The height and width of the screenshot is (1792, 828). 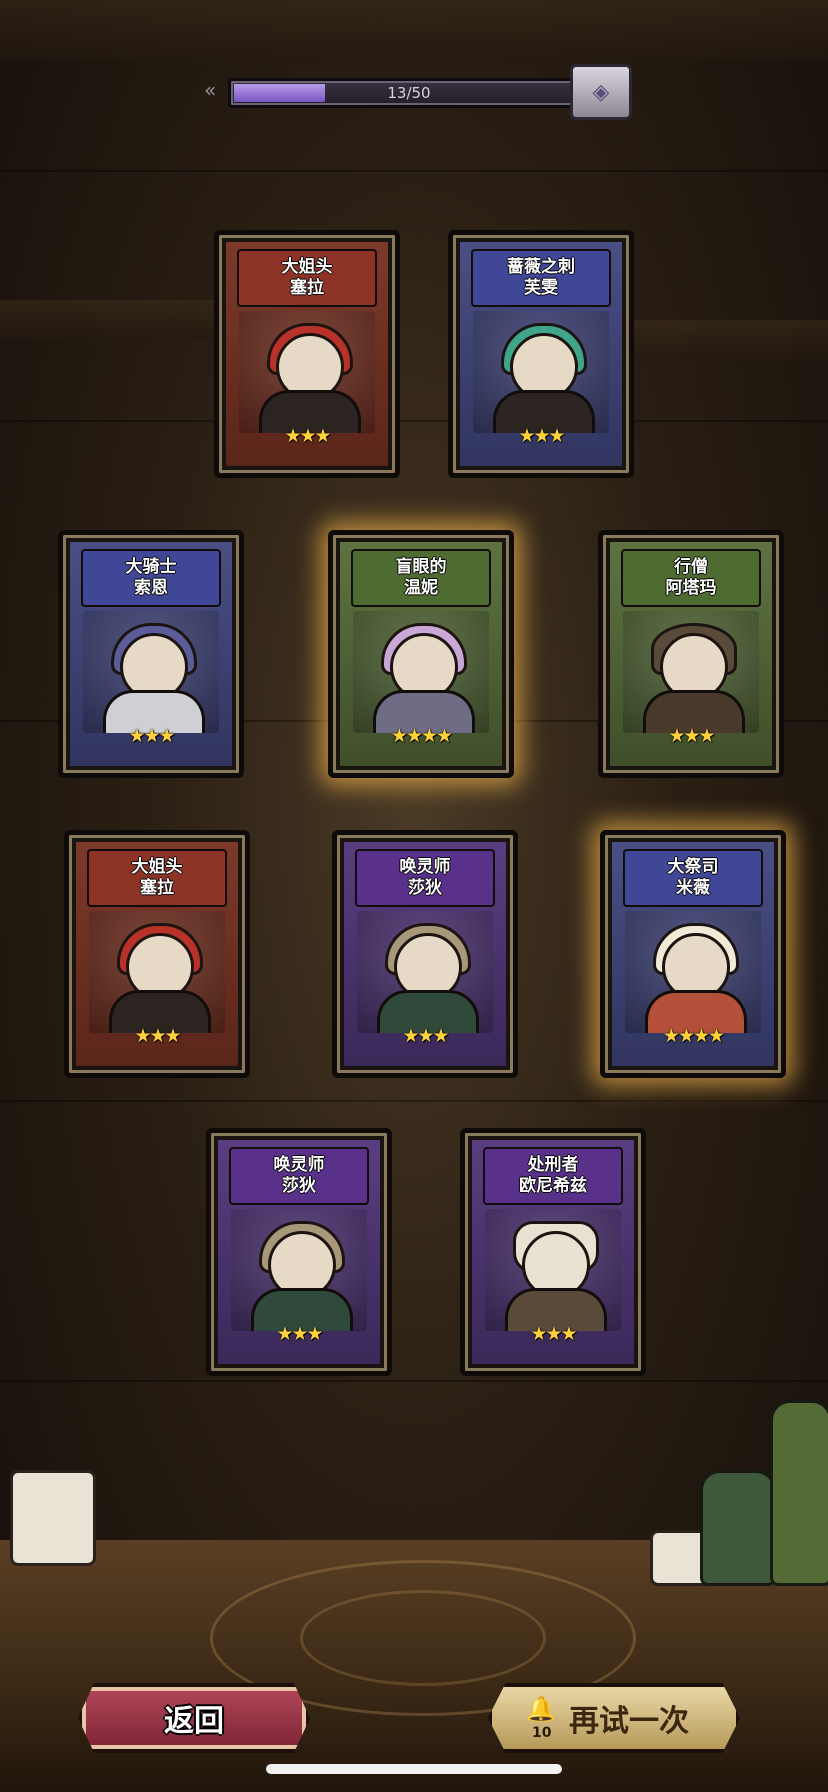 I want to click on card-name: 米薇, so click(x=693, y=888).